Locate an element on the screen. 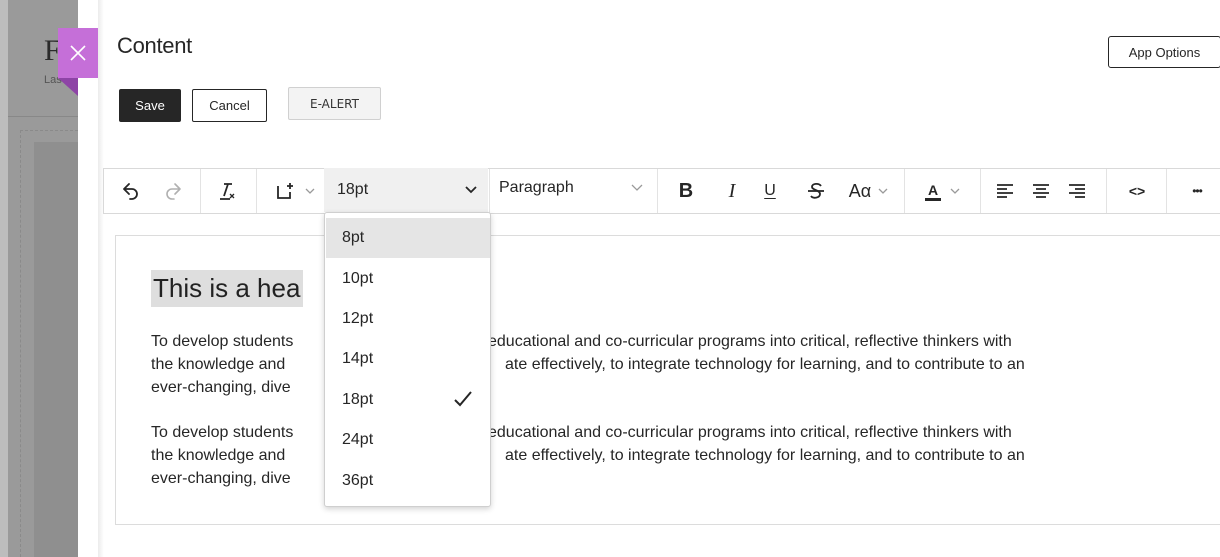  align-center-icon is located at coordinates (1041, 191).